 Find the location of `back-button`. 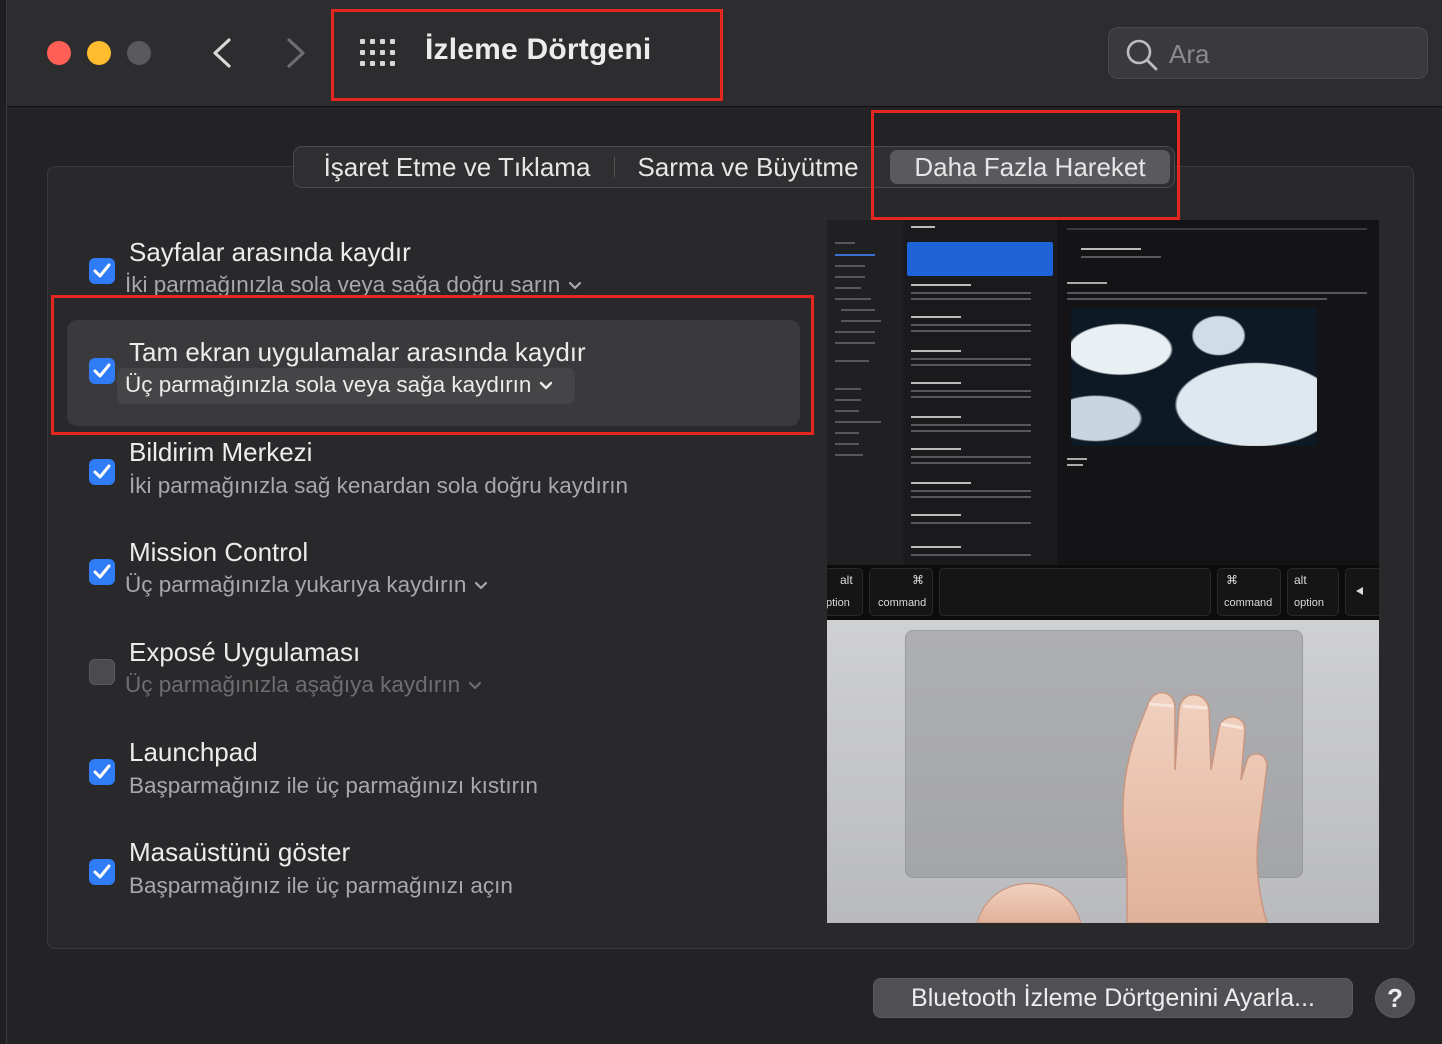

back-button is located at coordinates (223, 53).